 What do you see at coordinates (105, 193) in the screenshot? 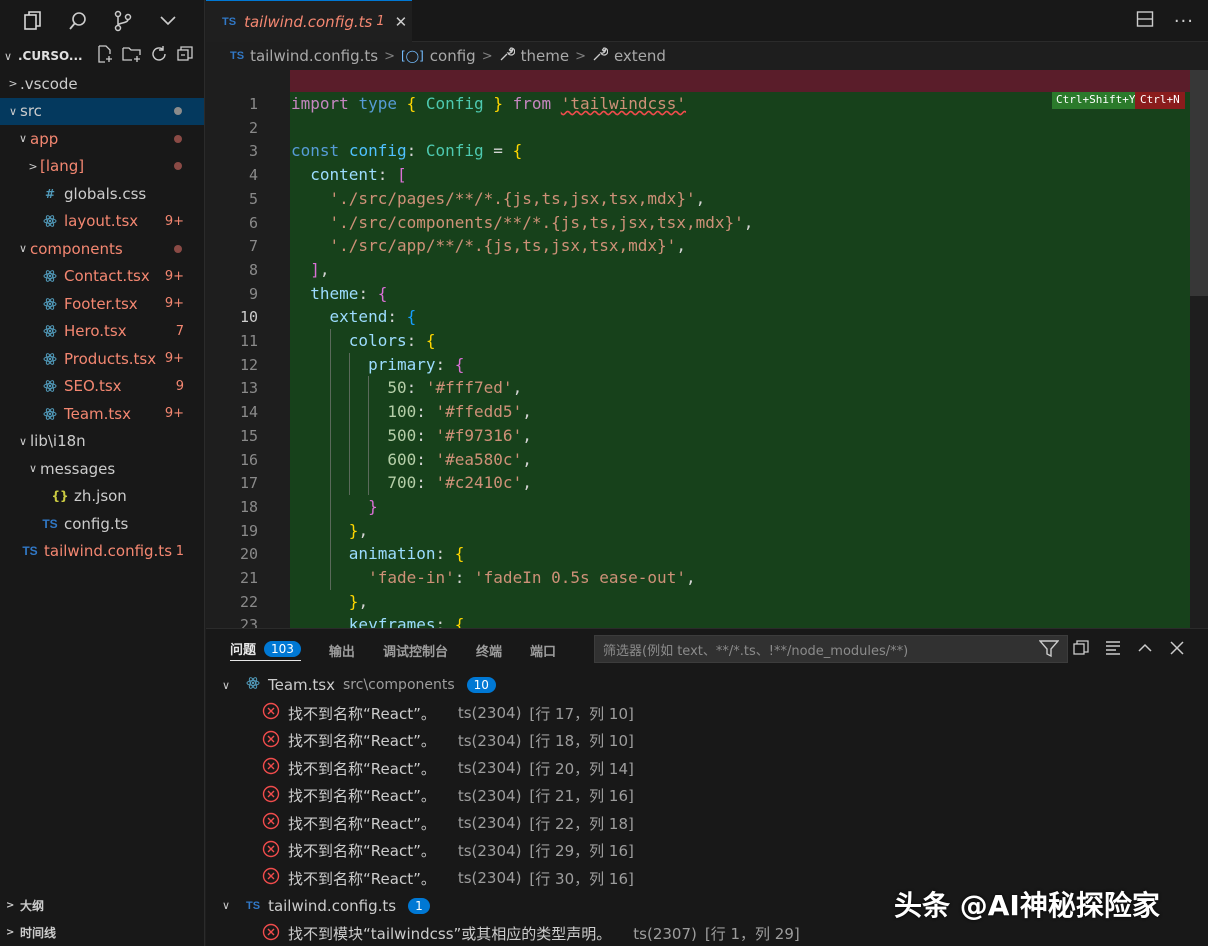
I see `tree-item-label: globals.css` at bounding box center [105, 193].